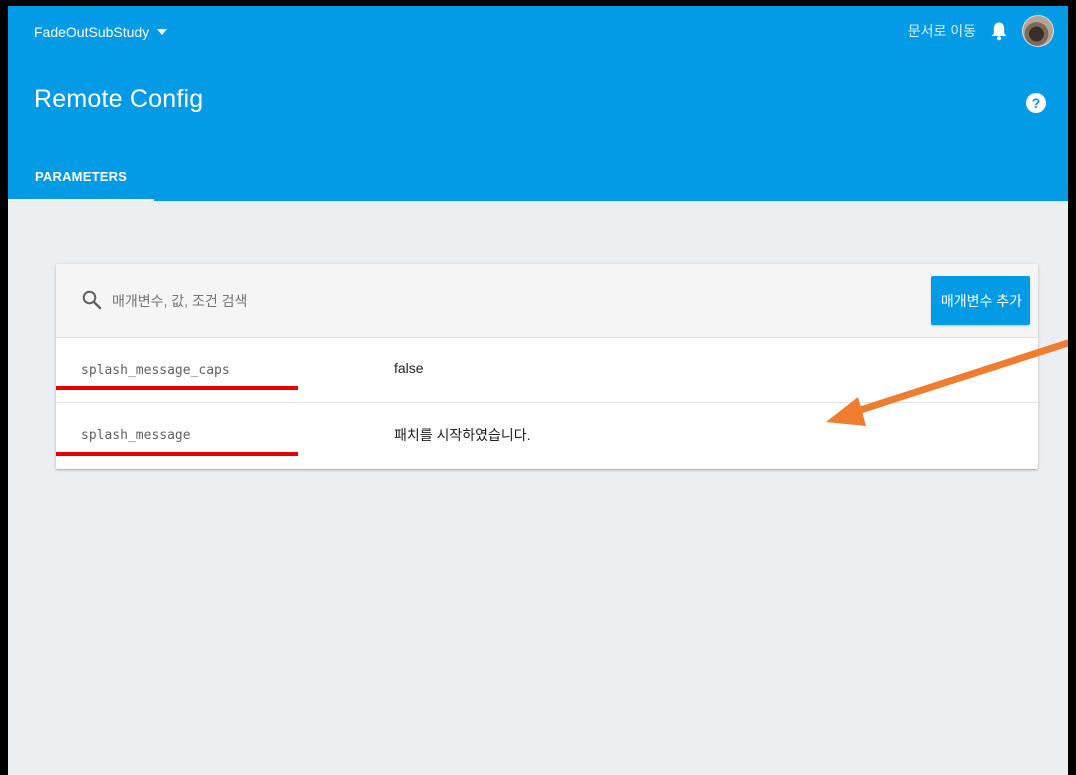 Image resolution: width=1076 pixels, height=775 pixels. Describe the element at coordinates (92, 32) in the screenshot. I see `project-name: FadeOutSubStudy` at that location.